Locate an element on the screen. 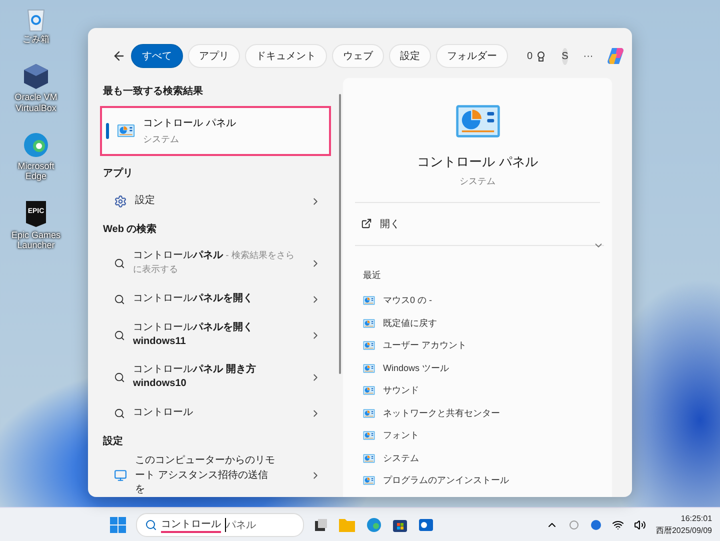 The image size is (720, 541). filter-tab: アプリ is located at coordinates (214, 56).